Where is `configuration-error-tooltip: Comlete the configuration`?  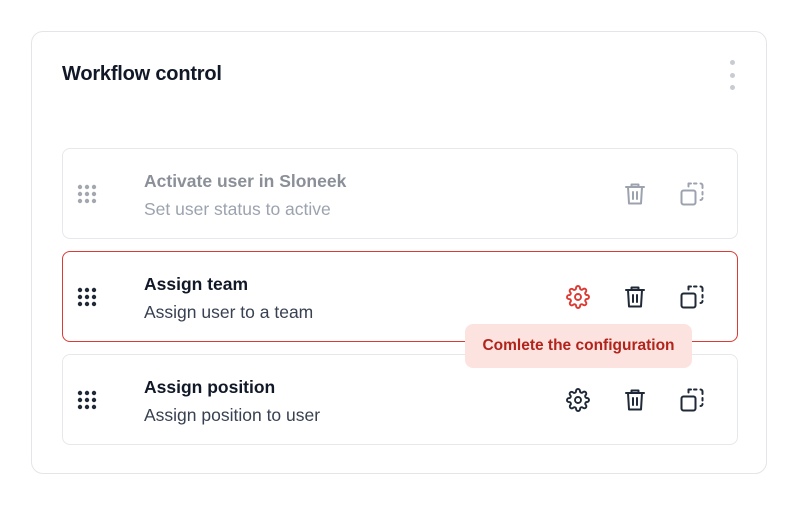
configuration-error-tooltip: Comlete the configuration is located at coordinates (578, 346).